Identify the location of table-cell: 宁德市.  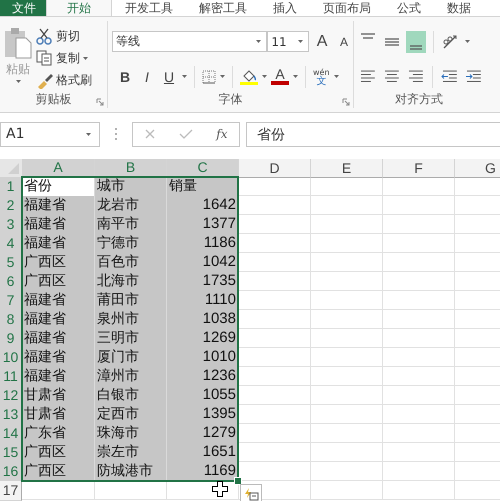
(131, 244).